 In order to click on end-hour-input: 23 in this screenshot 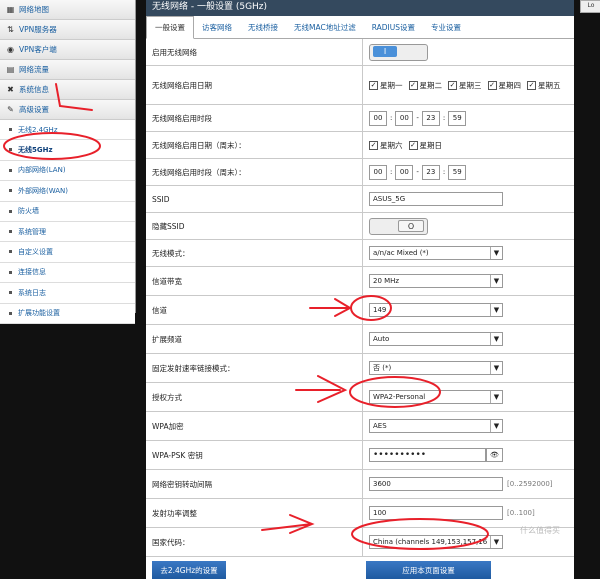, I will do `click(430, 118)`.